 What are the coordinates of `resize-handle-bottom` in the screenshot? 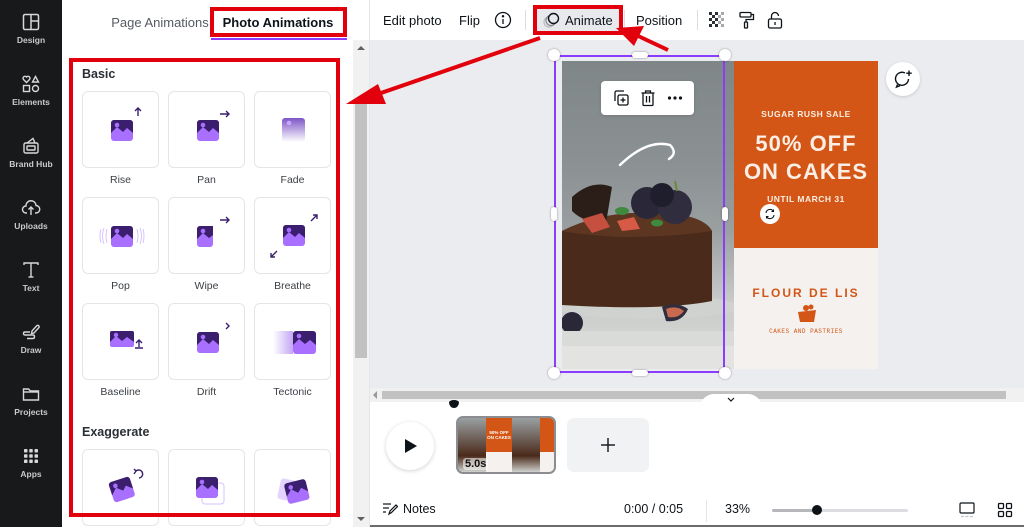 It's located at (640, 373).